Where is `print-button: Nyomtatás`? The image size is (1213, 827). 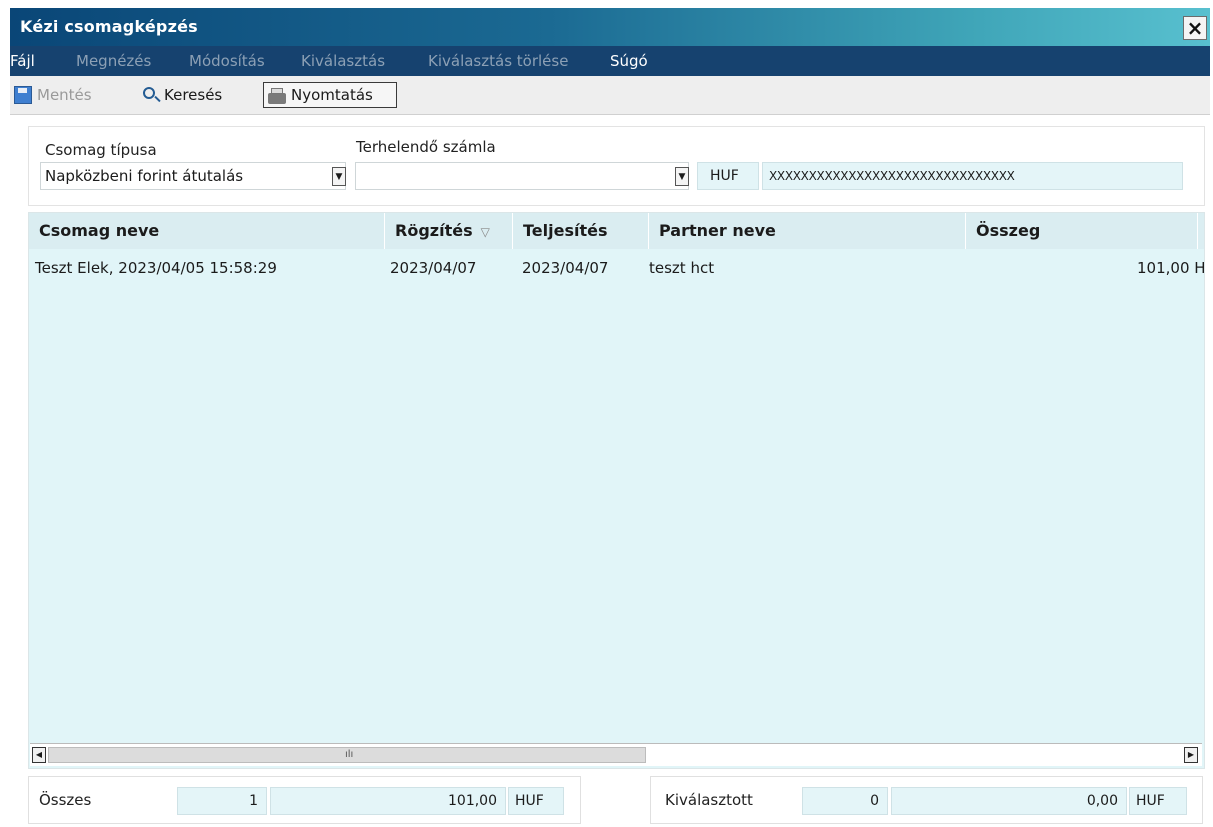
print-button: Nyomtatás is located at coordinates (330, 95).